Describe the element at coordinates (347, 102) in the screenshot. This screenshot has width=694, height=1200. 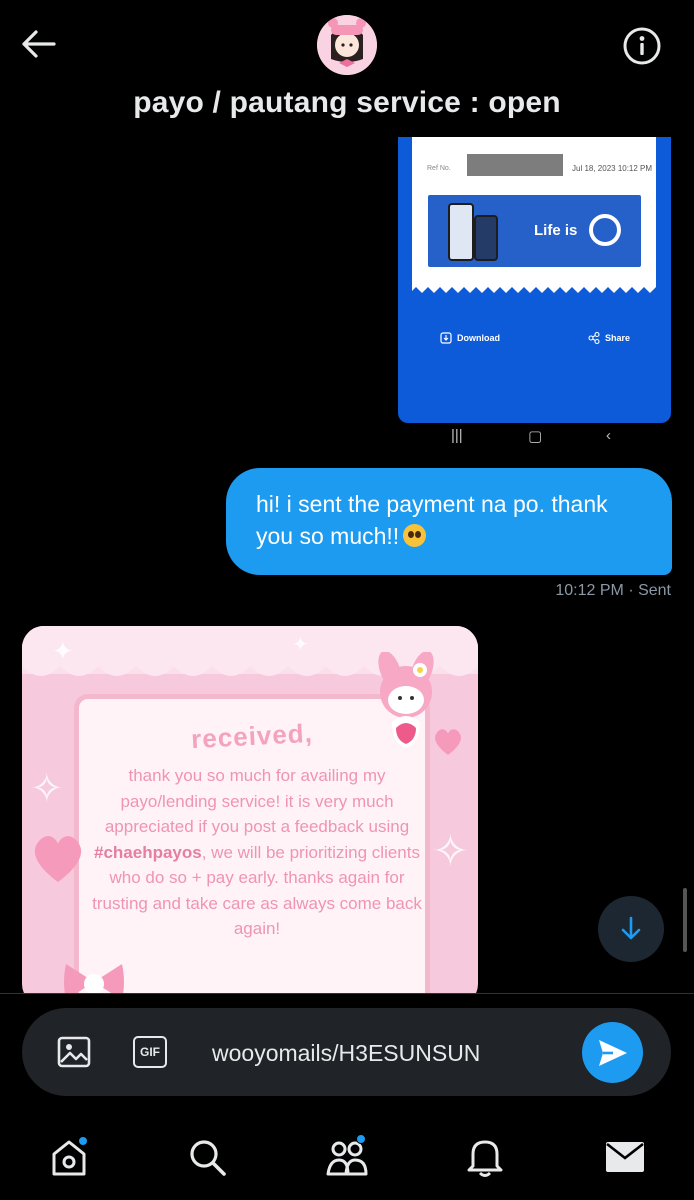
I see `page-title: payo / pautang service : open` at that location.